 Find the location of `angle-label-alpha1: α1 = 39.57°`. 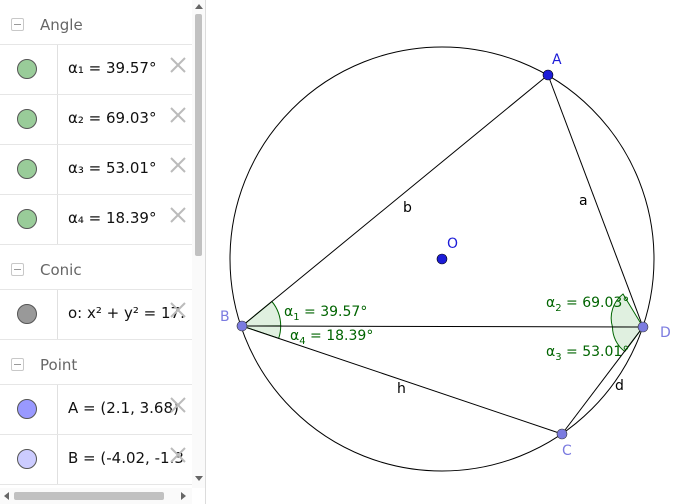

angle-label-alpha1: α1 = 39.57° is located at coordinates (325, 313).